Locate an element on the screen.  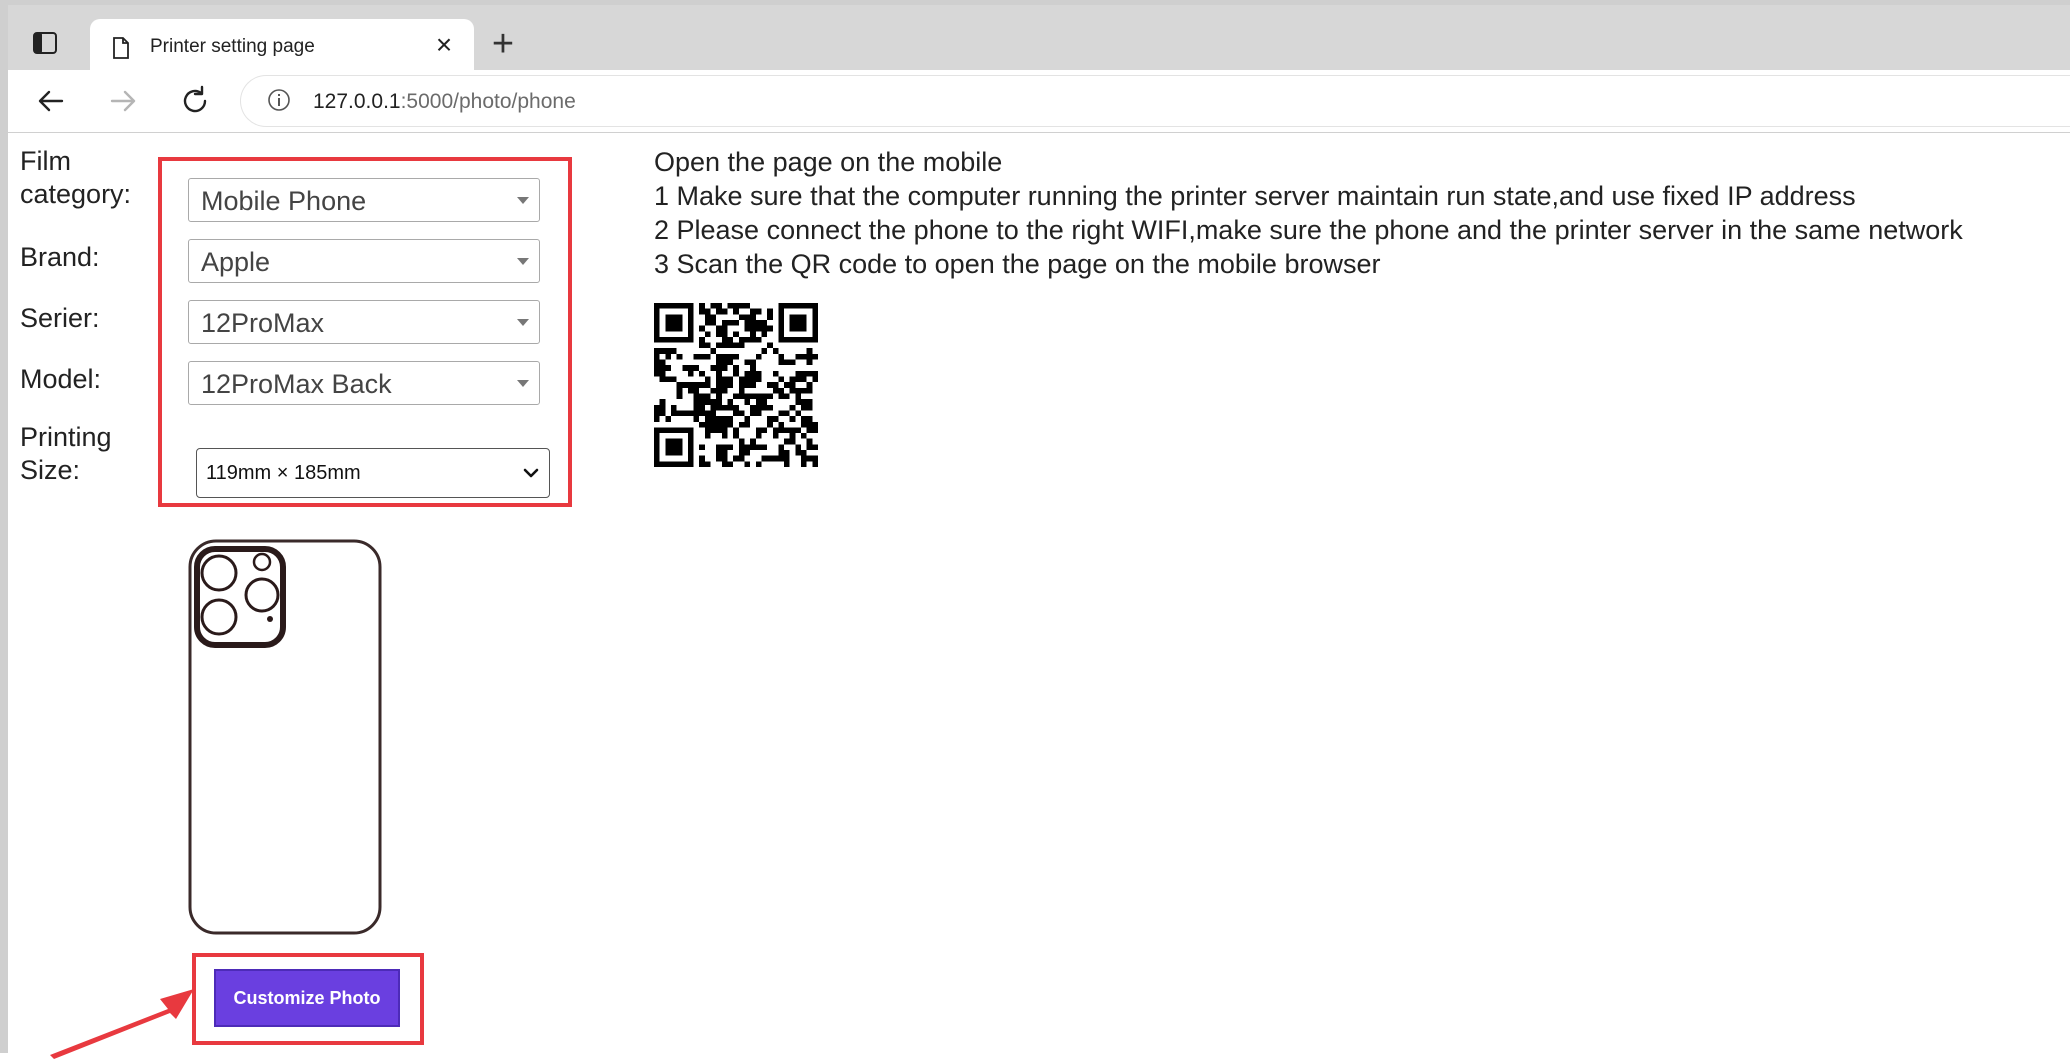
forward-arrow-icon is located at coordinates (123, 101).